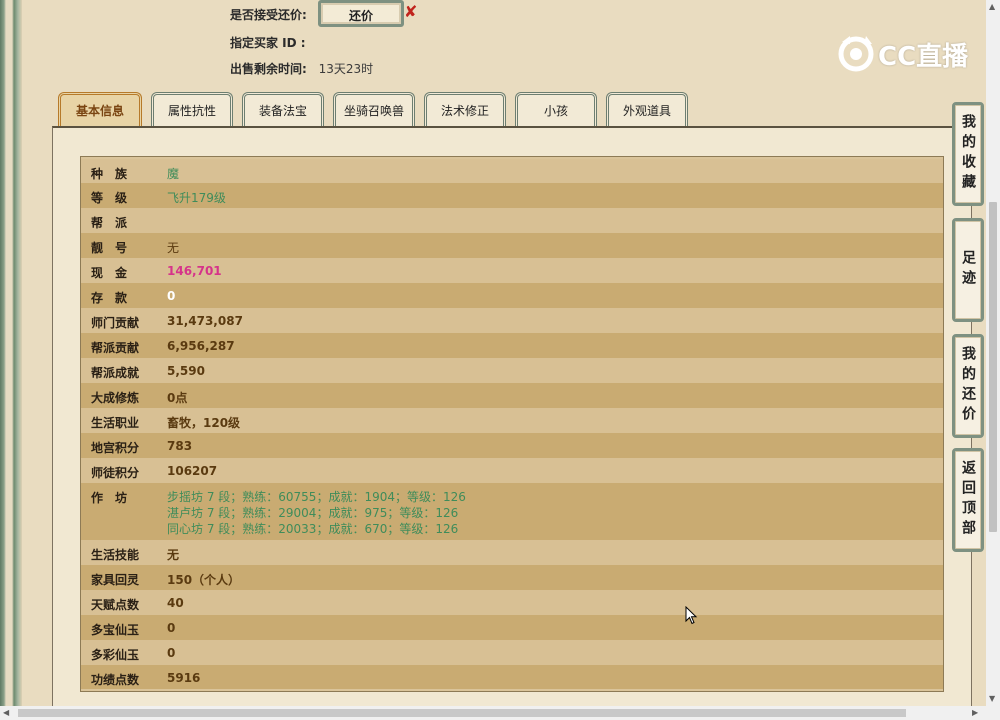  I want to click on row-value: 5916, so click(184, 678).